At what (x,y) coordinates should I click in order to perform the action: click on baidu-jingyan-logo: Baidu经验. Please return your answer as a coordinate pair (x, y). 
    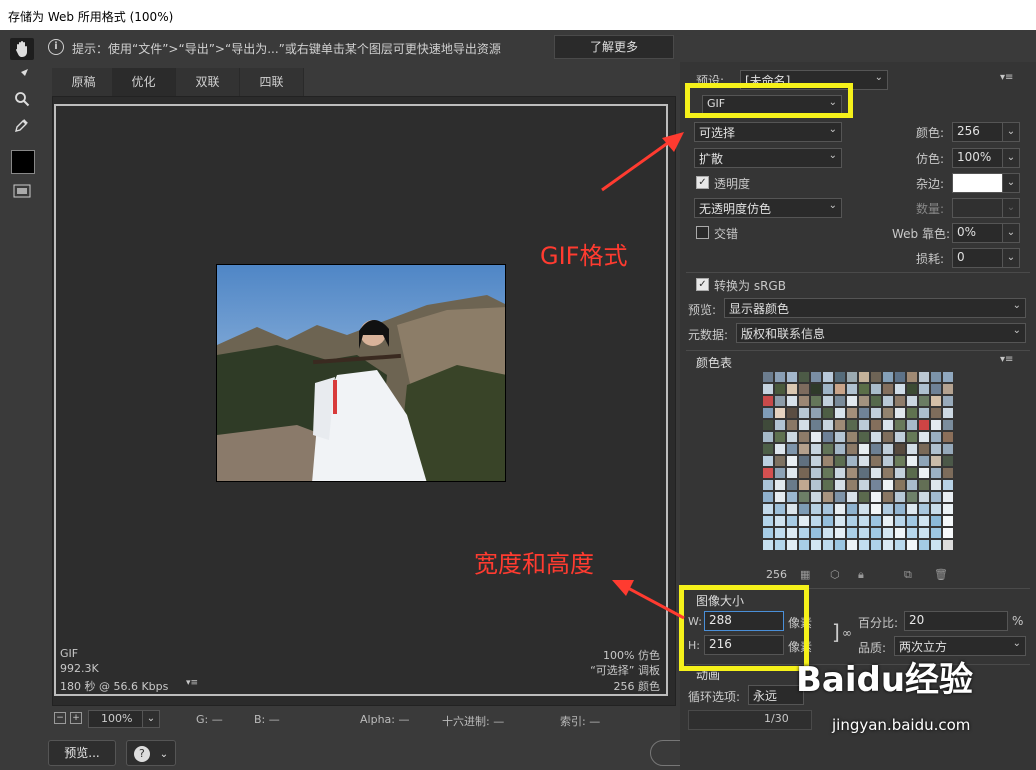
    Looking at the image, I should click on (885, 680).